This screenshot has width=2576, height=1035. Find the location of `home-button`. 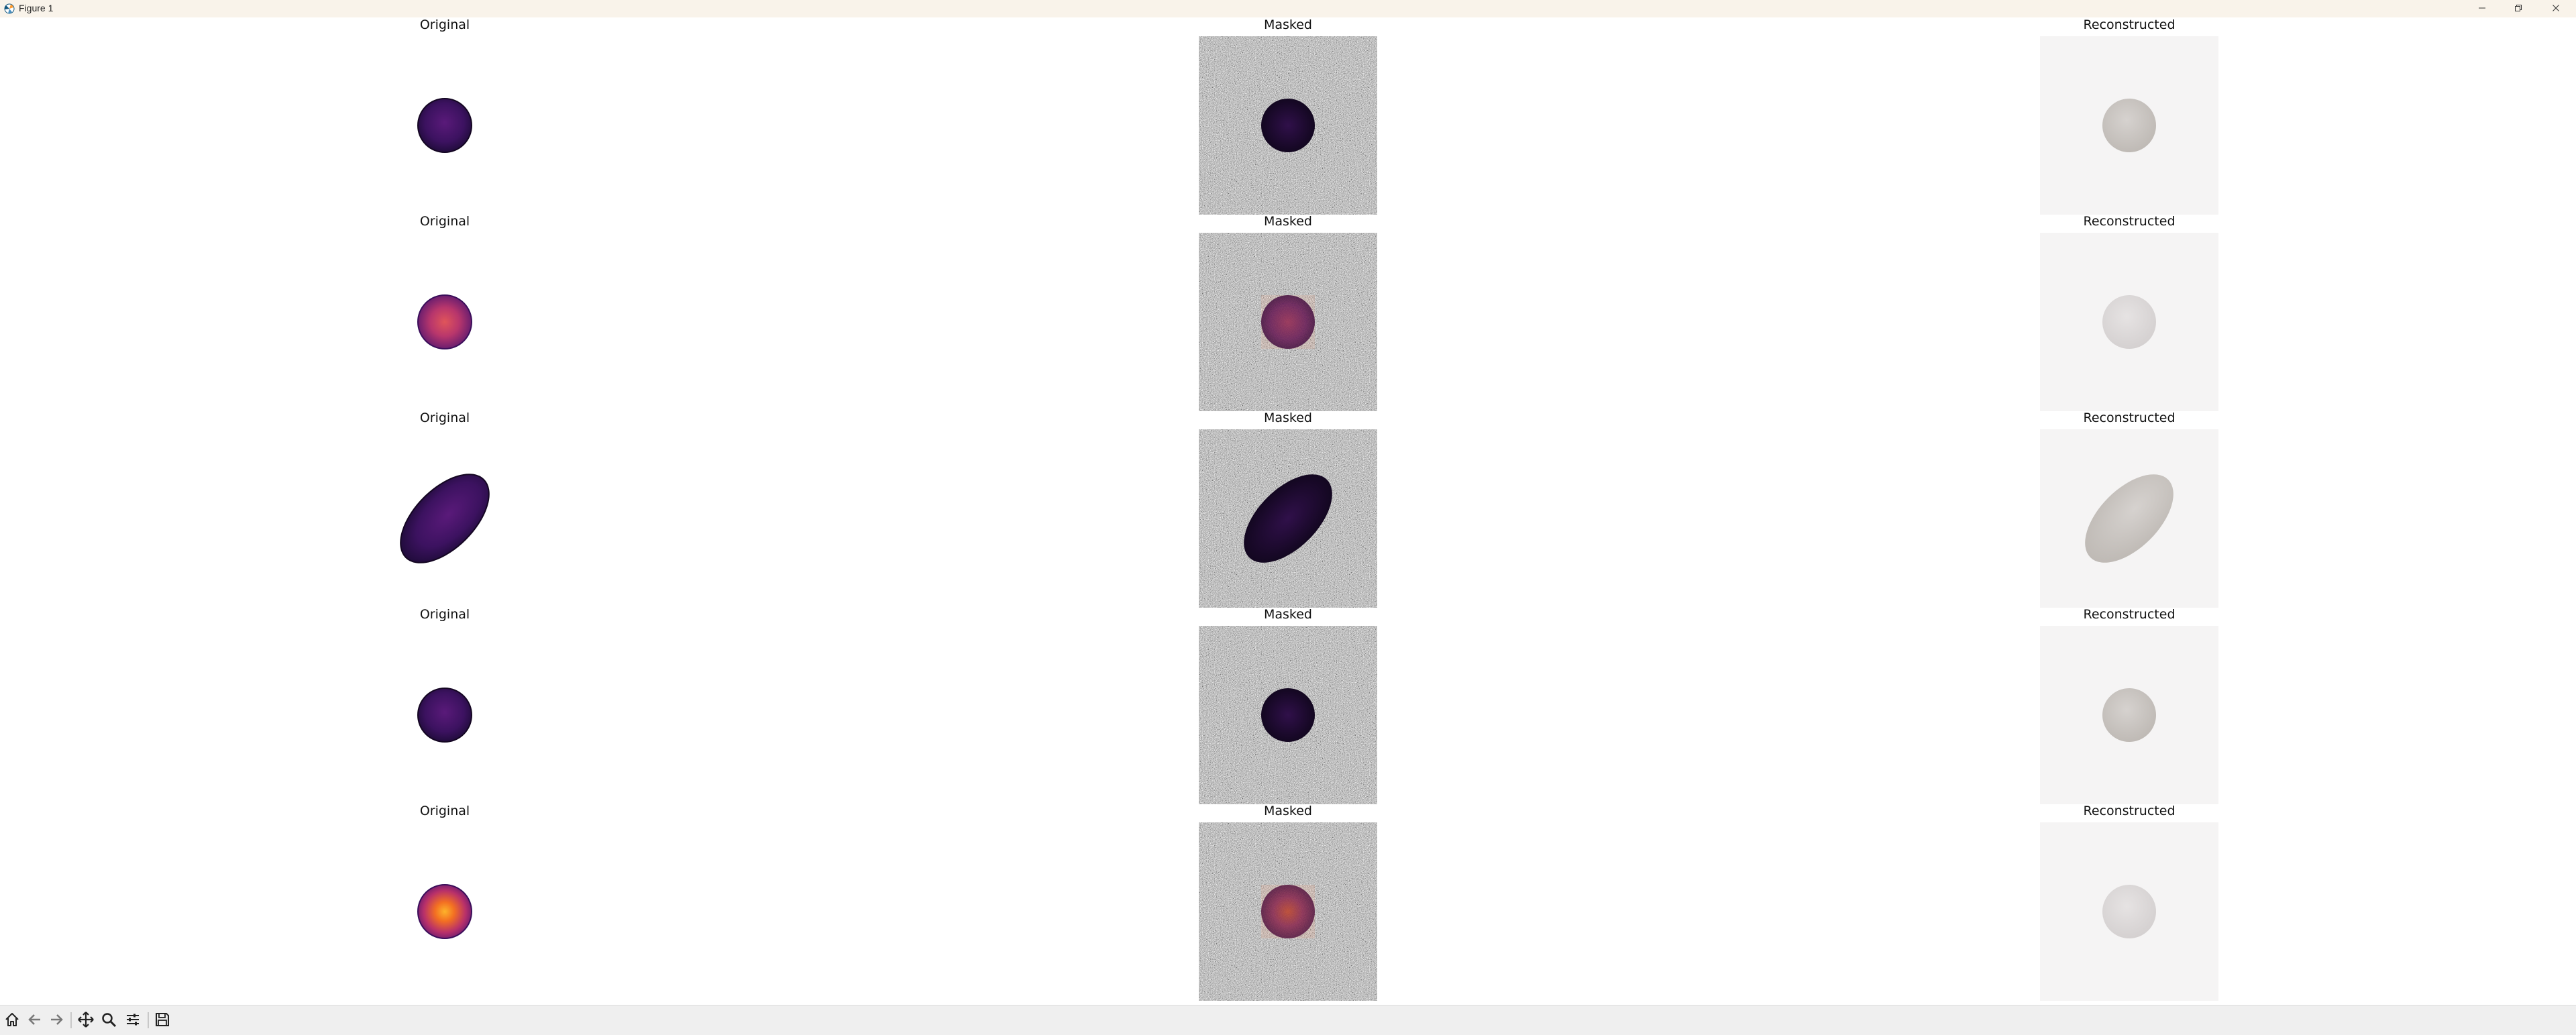

home-button is located at coordinates (12, 1021).